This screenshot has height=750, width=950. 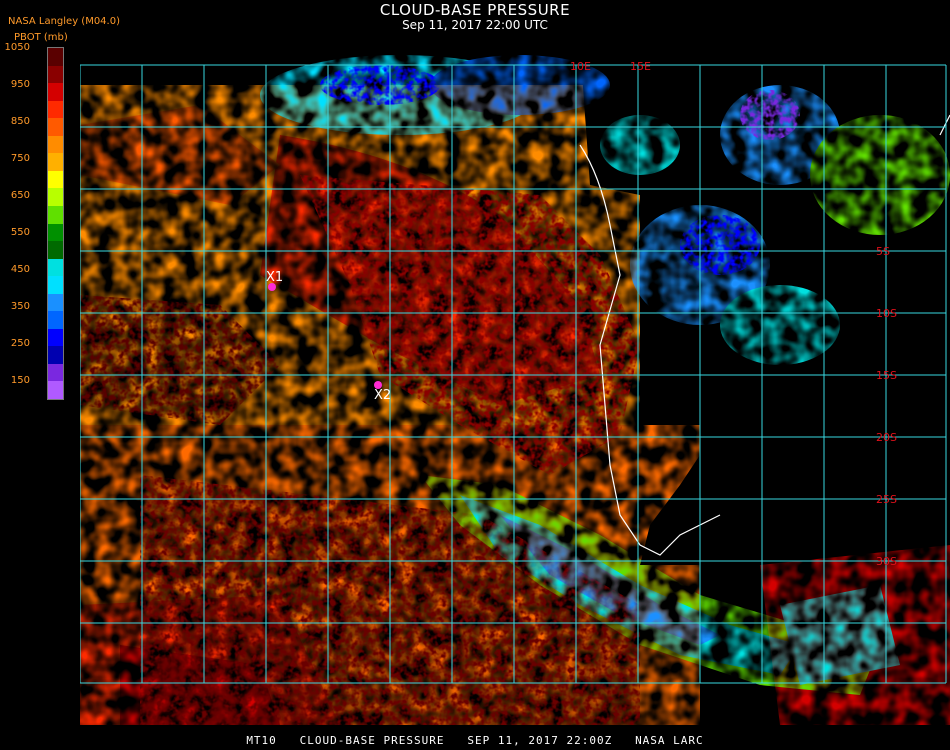 I want to click on colorbar-tick-label: 550, so click(x=20, y=232).